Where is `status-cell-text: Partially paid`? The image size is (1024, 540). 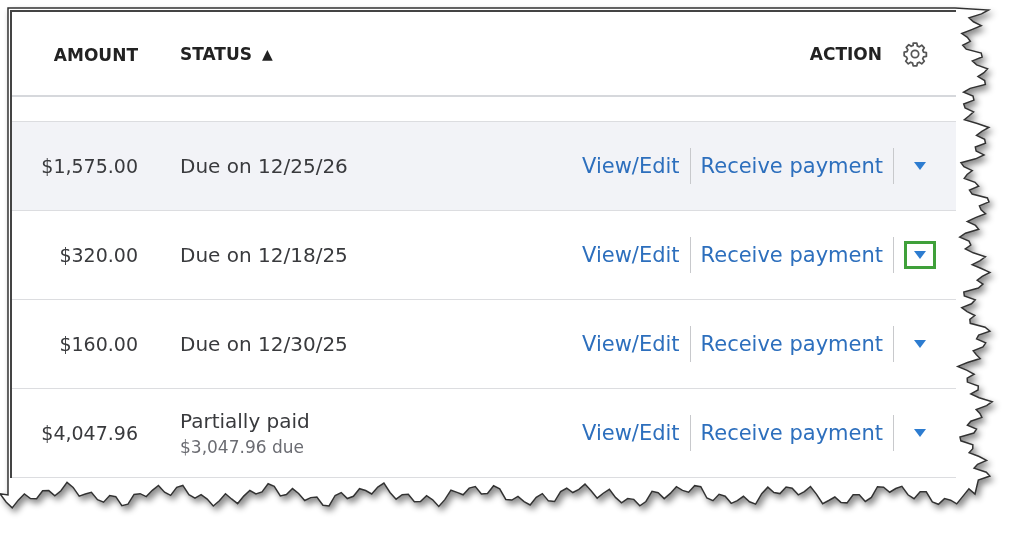
status-cell-text: Partially paid is located at coordinates (245, 421).